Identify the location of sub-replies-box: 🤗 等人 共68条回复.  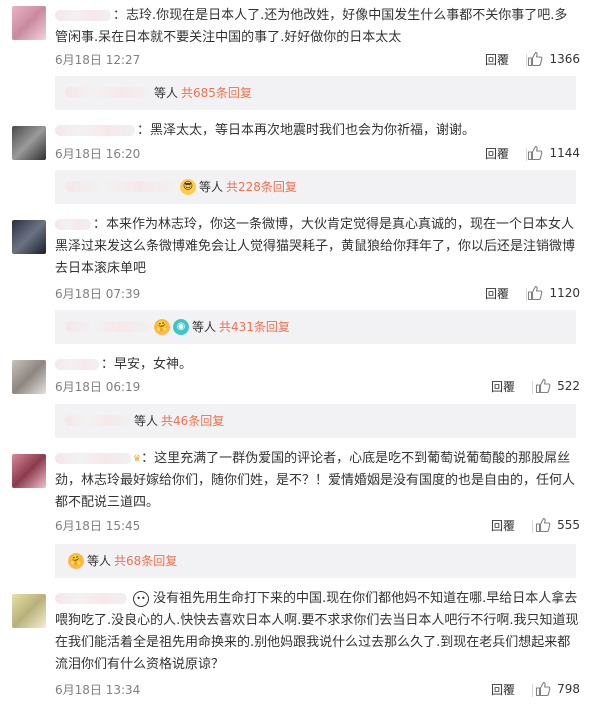
(315, 561).